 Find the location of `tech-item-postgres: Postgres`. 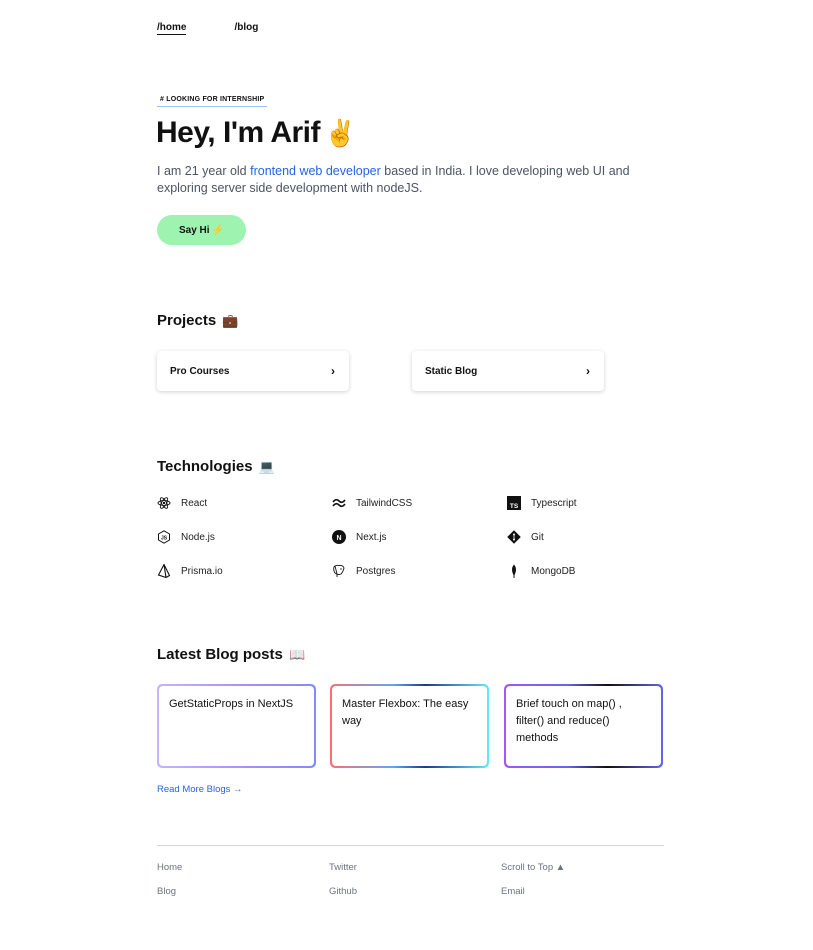

tech-item-postgres: Postgres is located at coordinates (363, 571).